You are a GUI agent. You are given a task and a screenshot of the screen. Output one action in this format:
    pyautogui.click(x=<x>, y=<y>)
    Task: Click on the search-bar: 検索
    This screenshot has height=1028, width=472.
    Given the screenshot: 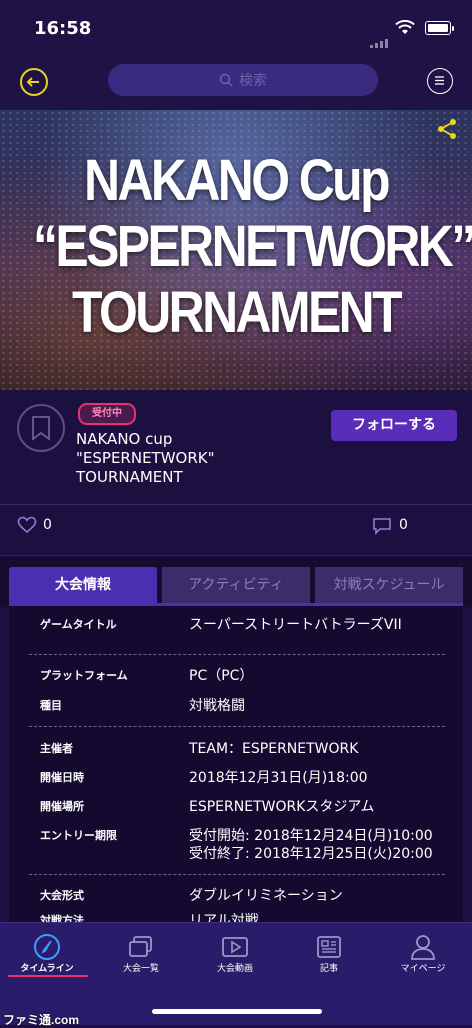 What is the action you would take?
    pyautogui.click(x=243, y=80)
    